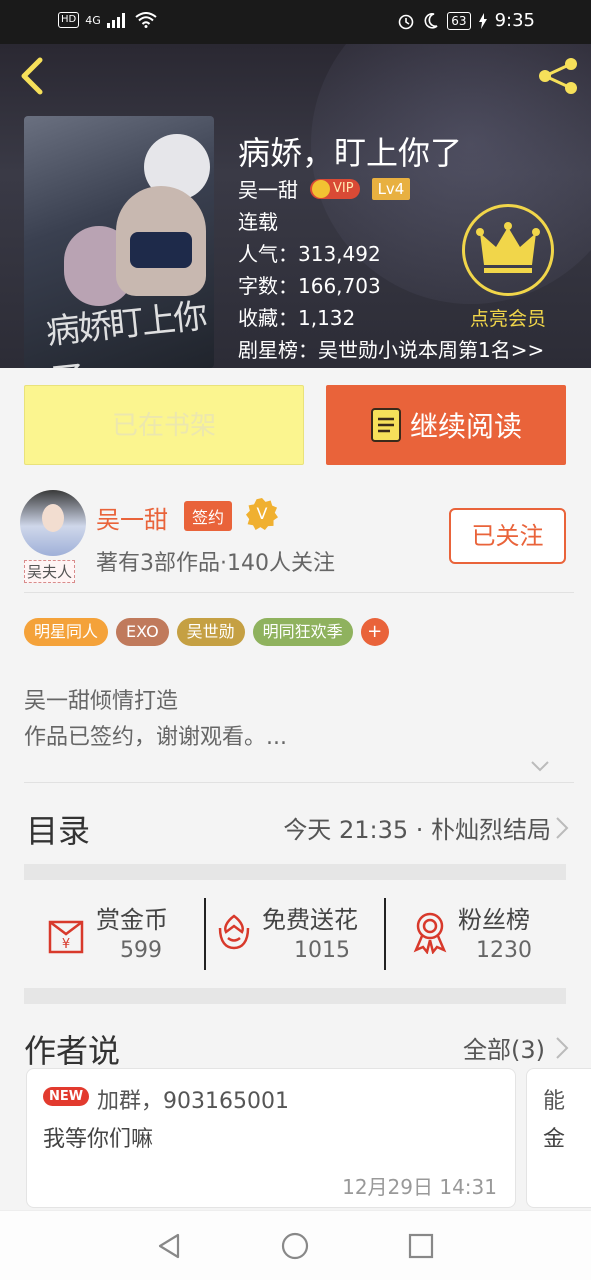 This screenshot has width=591, height=1280. I want to click on continue-reading-button: 继续阅读, so click(446, 425).